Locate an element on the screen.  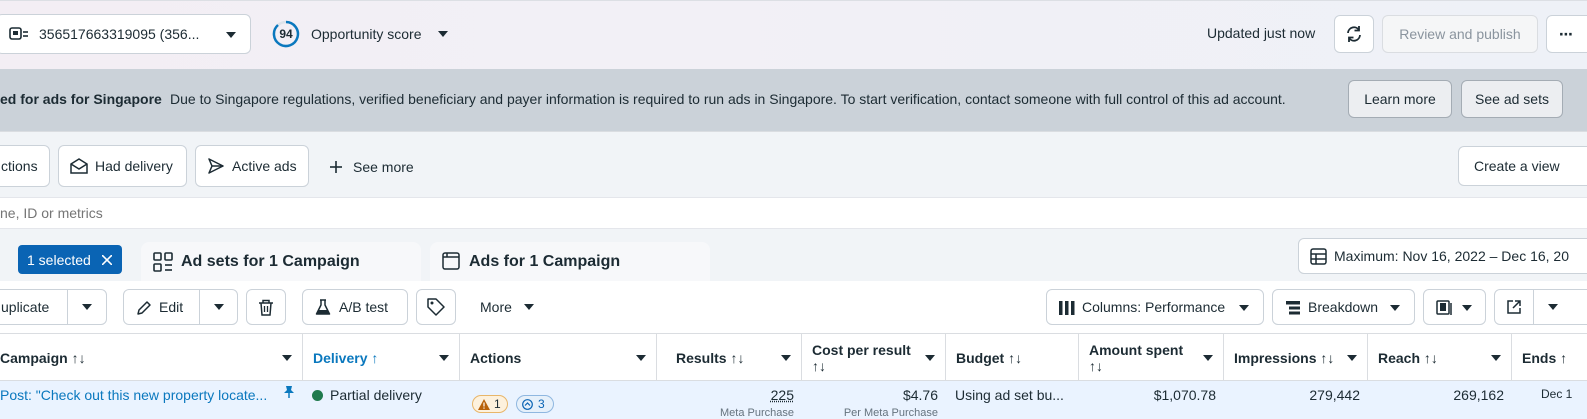
filter-active-ads-label: Active ads is located at coordinates (264, 166).